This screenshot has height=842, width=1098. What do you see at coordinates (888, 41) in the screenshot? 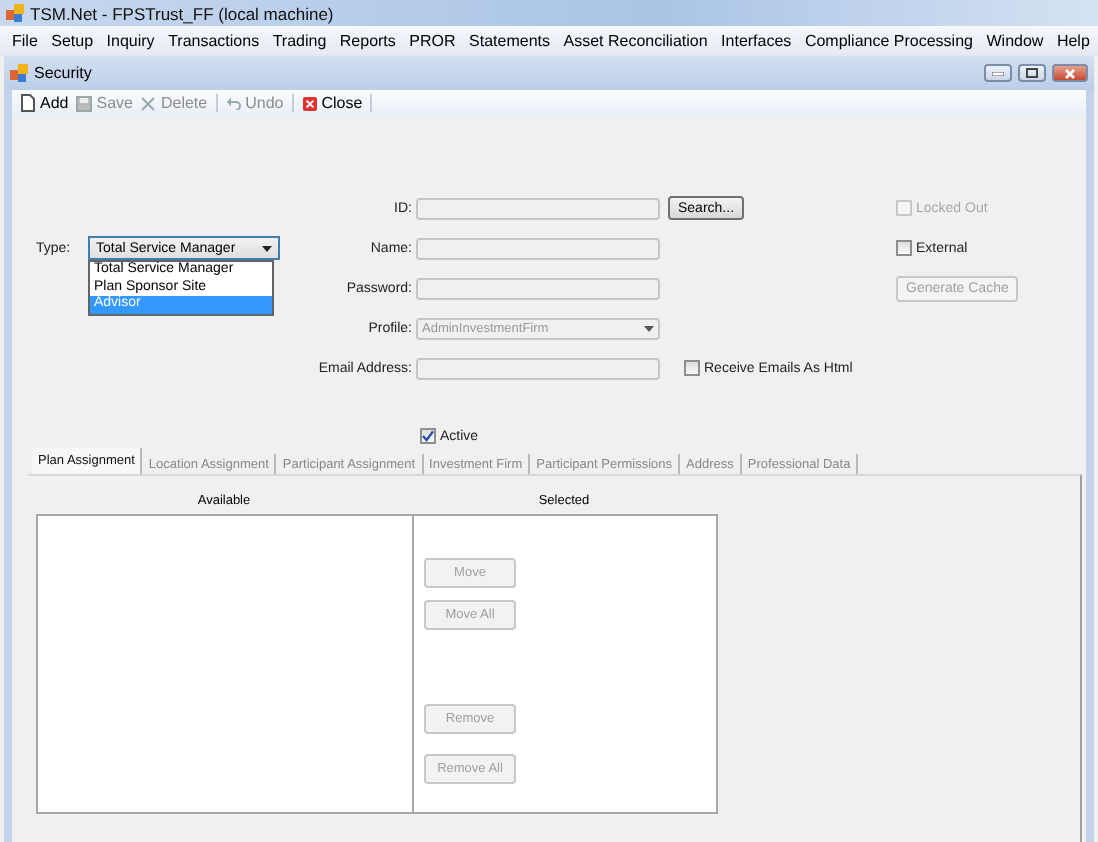
I see `menu-item: Compliance Processing` at bounding box center [888, 41].